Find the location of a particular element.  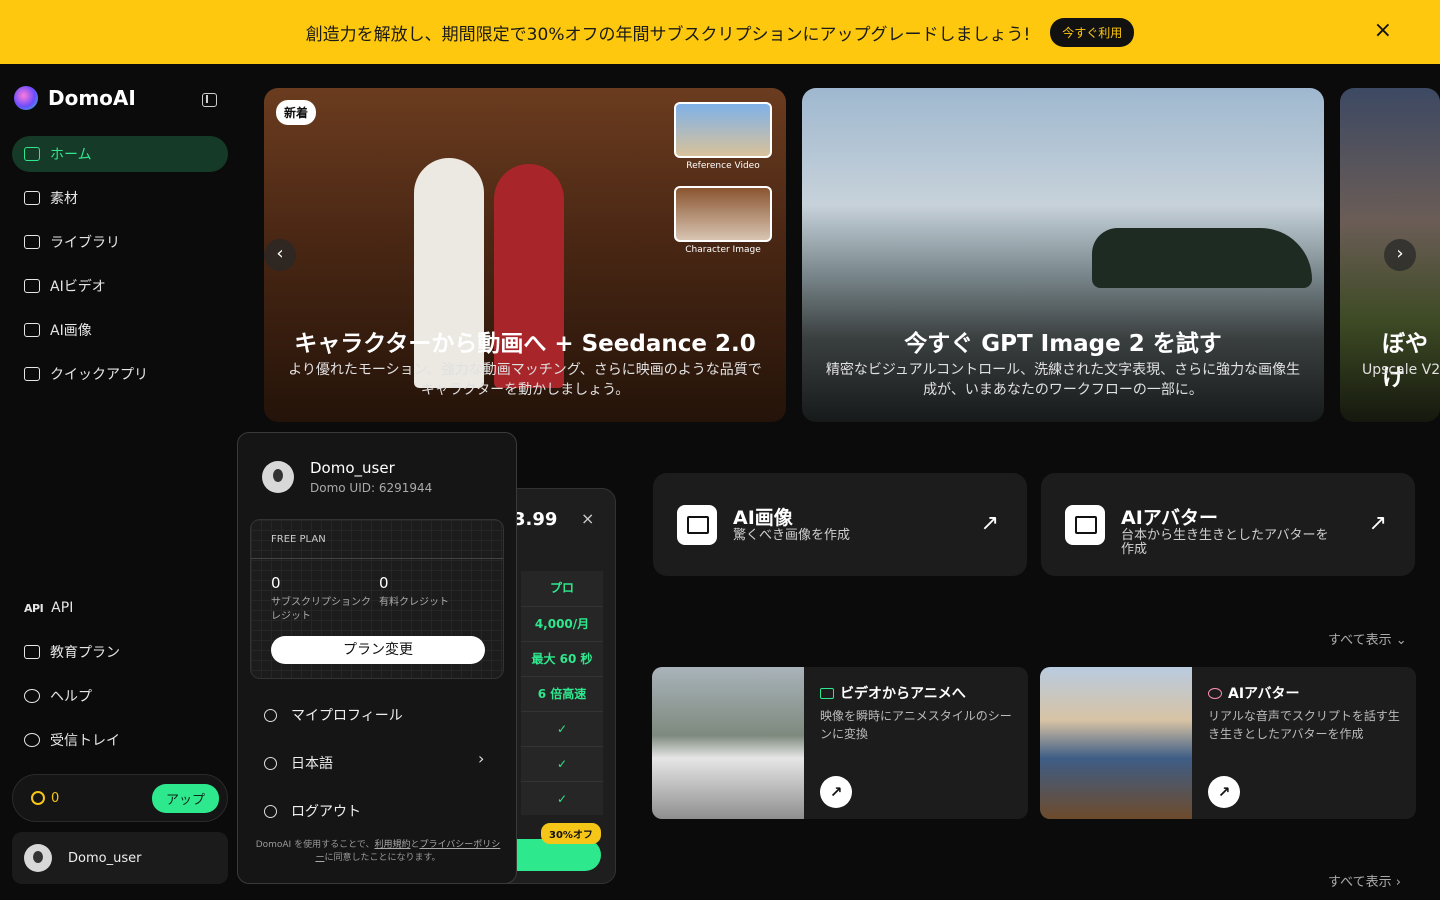

sidebar-bottom-nav: API API 教育プラン ヘルプ 受信トレイ is located at coordinates (120, 678).